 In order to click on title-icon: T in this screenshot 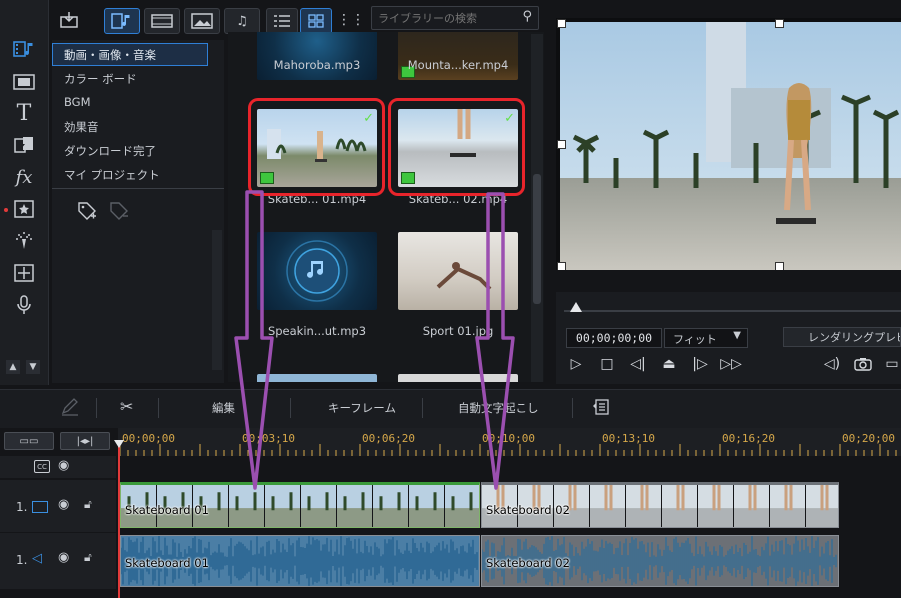, I will do `click(24, 113)`.